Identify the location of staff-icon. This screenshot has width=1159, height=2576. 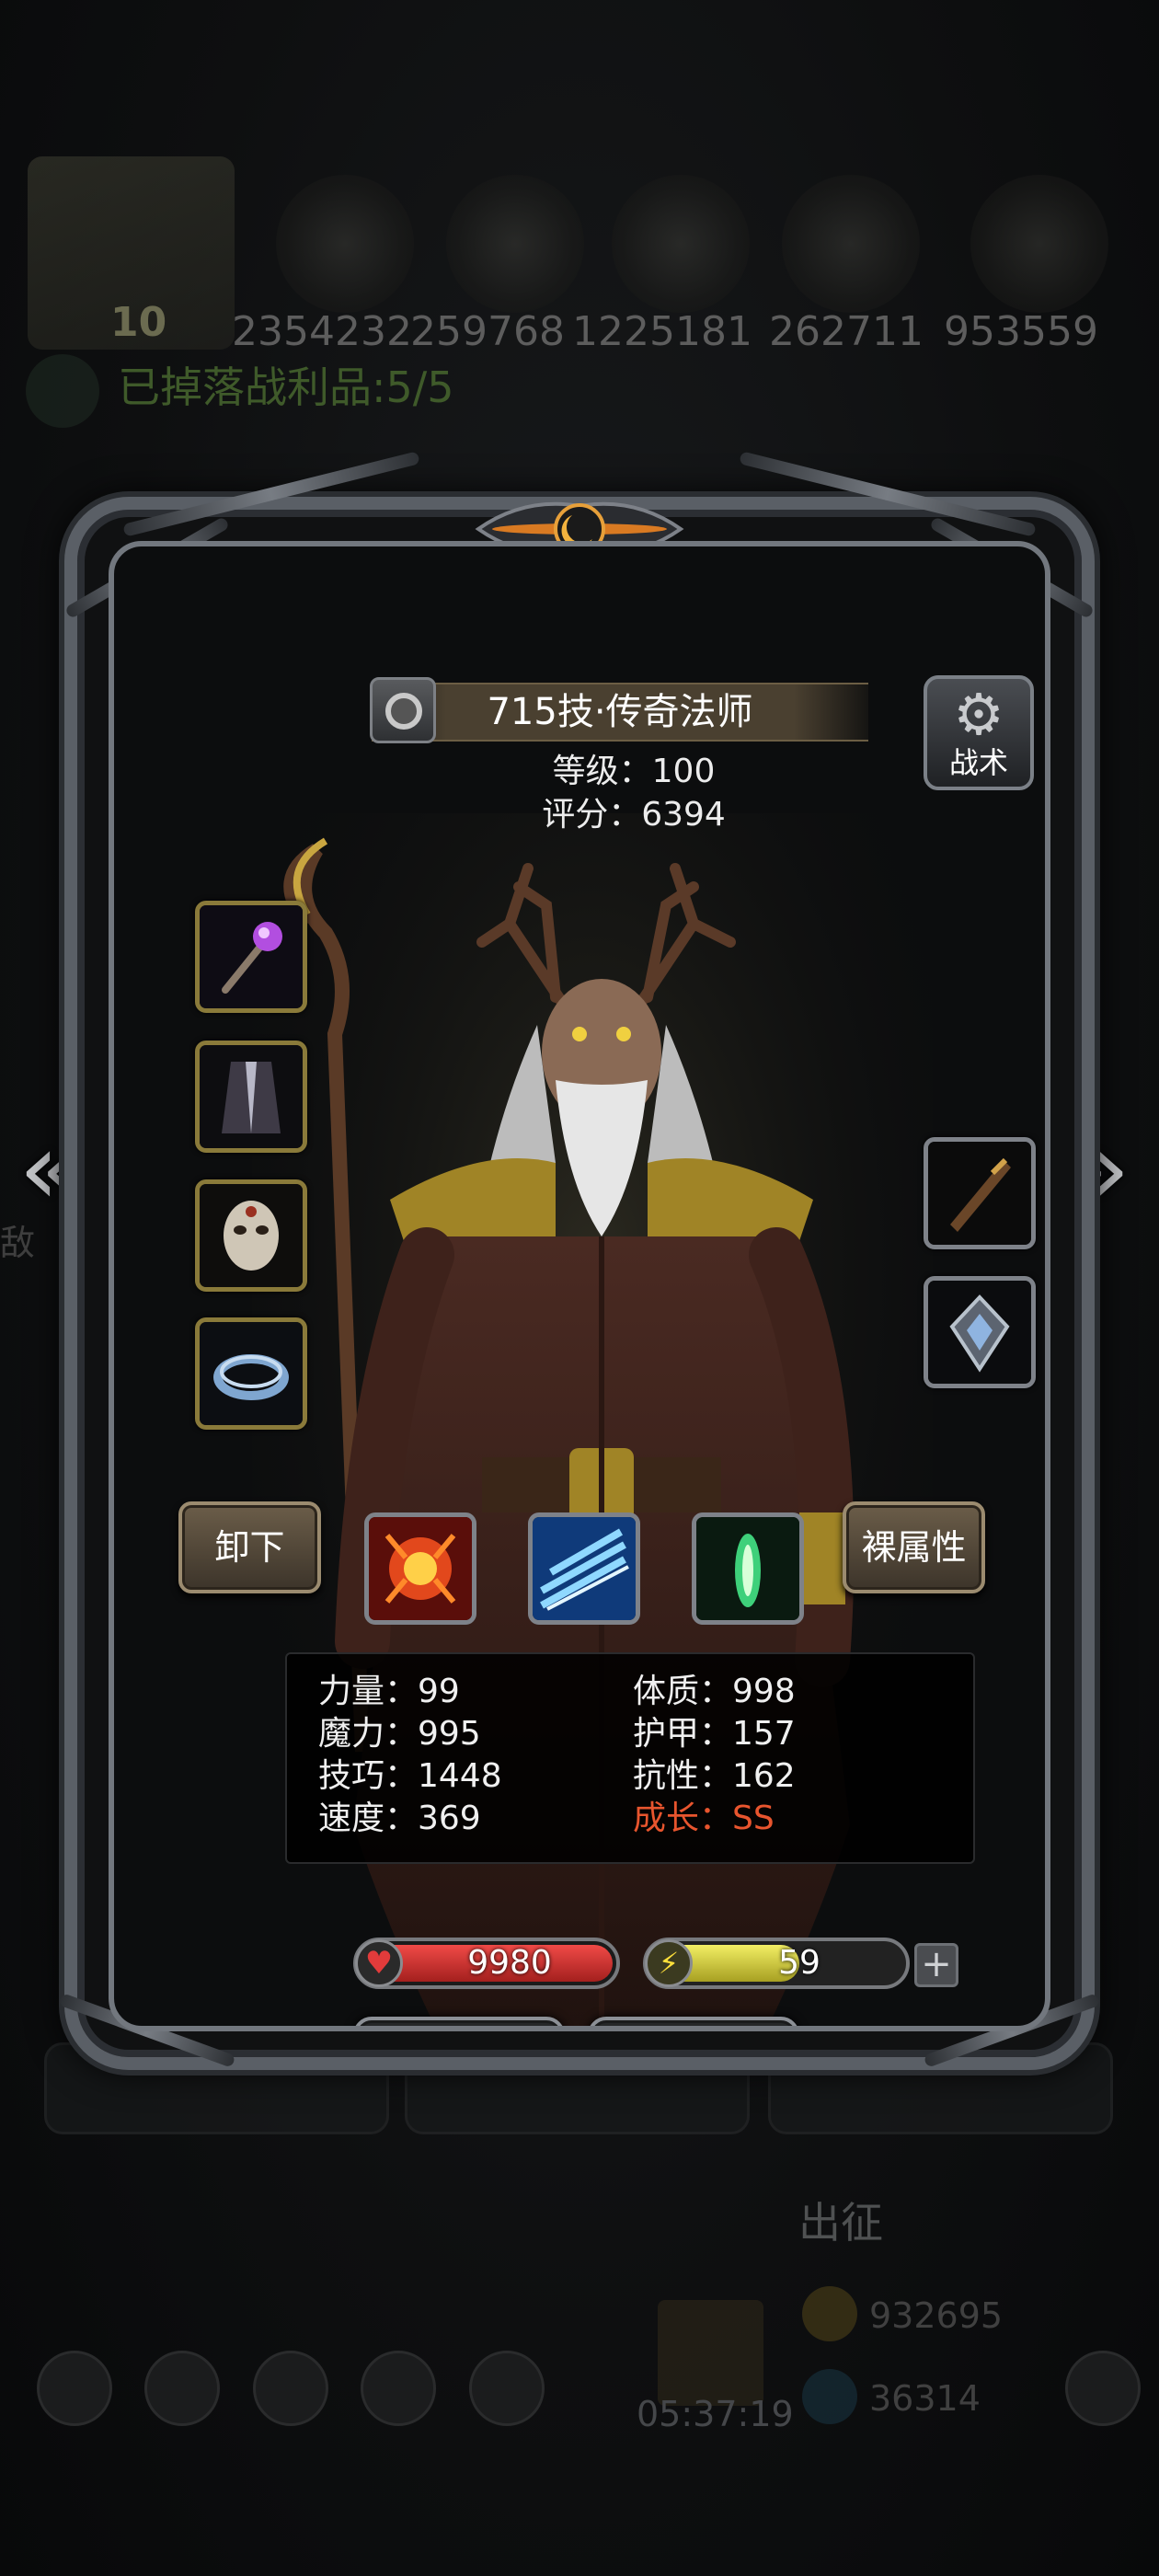
(251, 956).